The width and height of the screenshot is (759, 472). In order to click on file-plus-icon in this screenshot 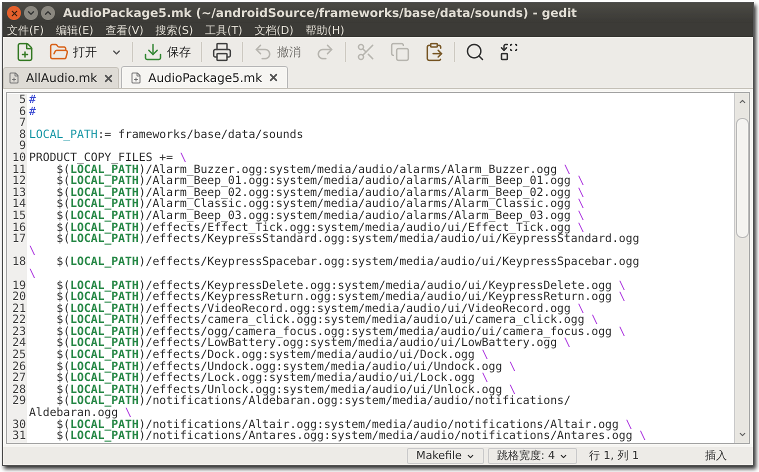, I will do `click(25, 52)`.